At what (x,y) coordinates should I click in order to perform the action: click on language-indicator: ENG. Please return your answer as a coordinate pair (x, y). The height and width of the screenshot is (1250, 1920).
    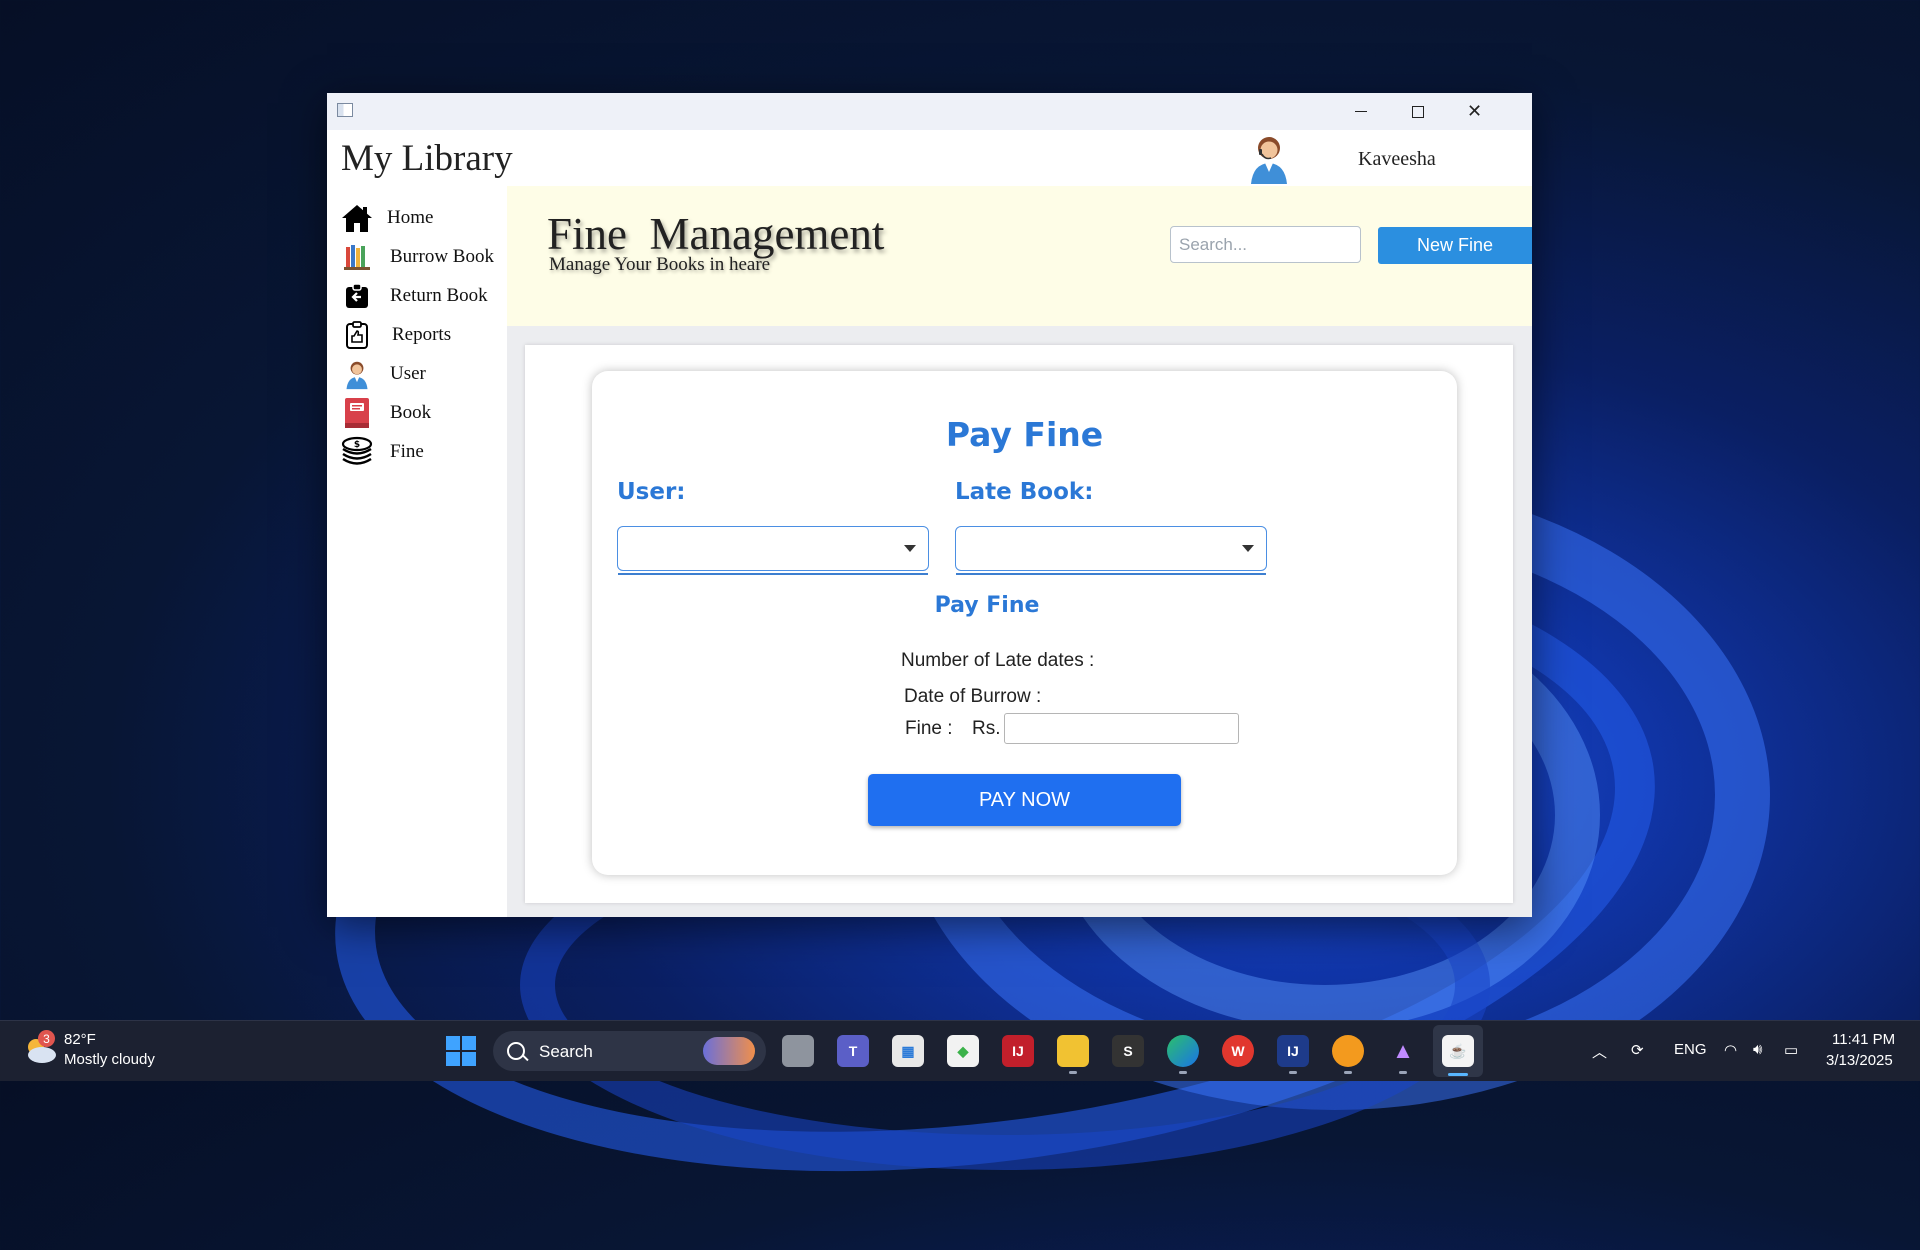
    Looking at the image, I should click on (1690, 1049).